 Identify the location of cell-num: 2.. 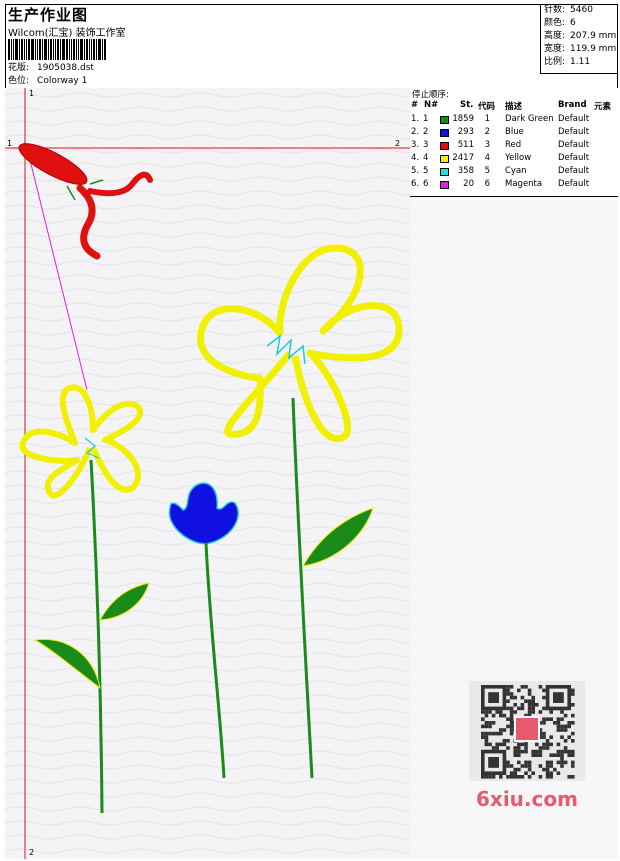
(415, 132).